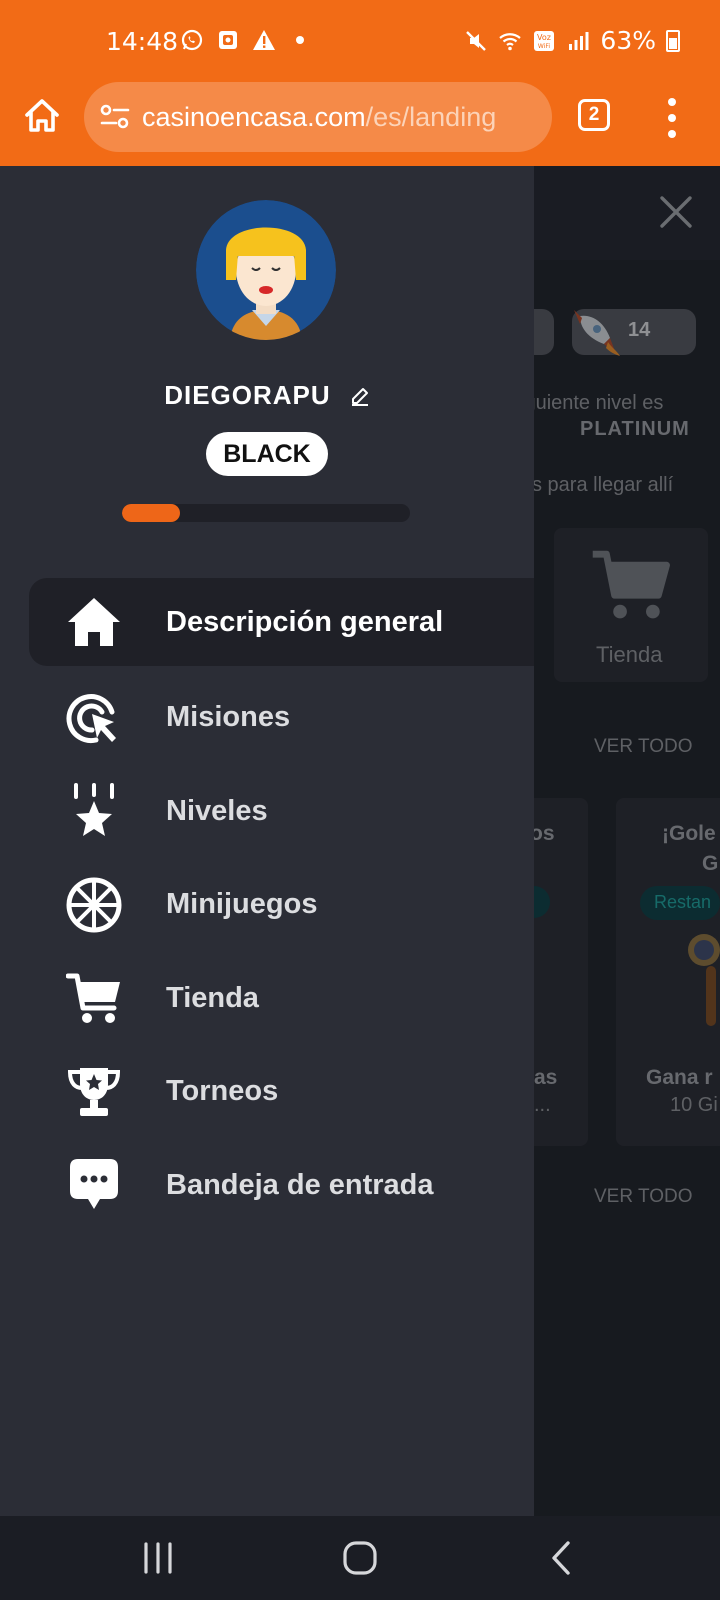 The width and height of the screenshot is (720, 1600). I want to click on nav-item-tournaments: Torneos, so click(267, 1092).